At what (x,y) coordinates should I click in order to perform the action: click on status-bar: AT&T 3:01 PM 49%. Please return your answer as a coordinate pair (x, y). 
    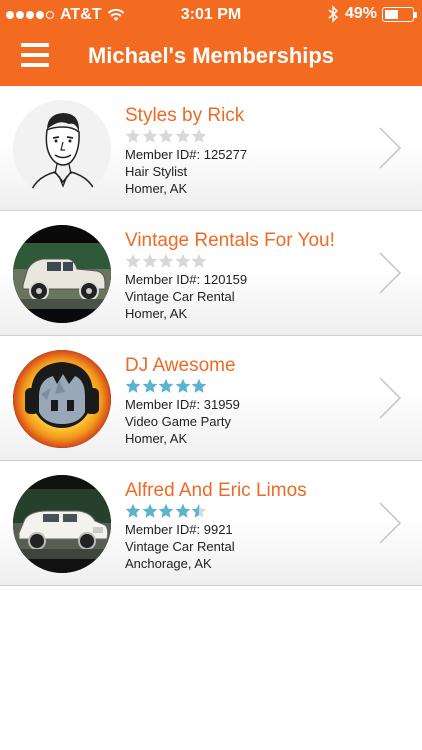
    Looking at the image, I should click on (211, 16).